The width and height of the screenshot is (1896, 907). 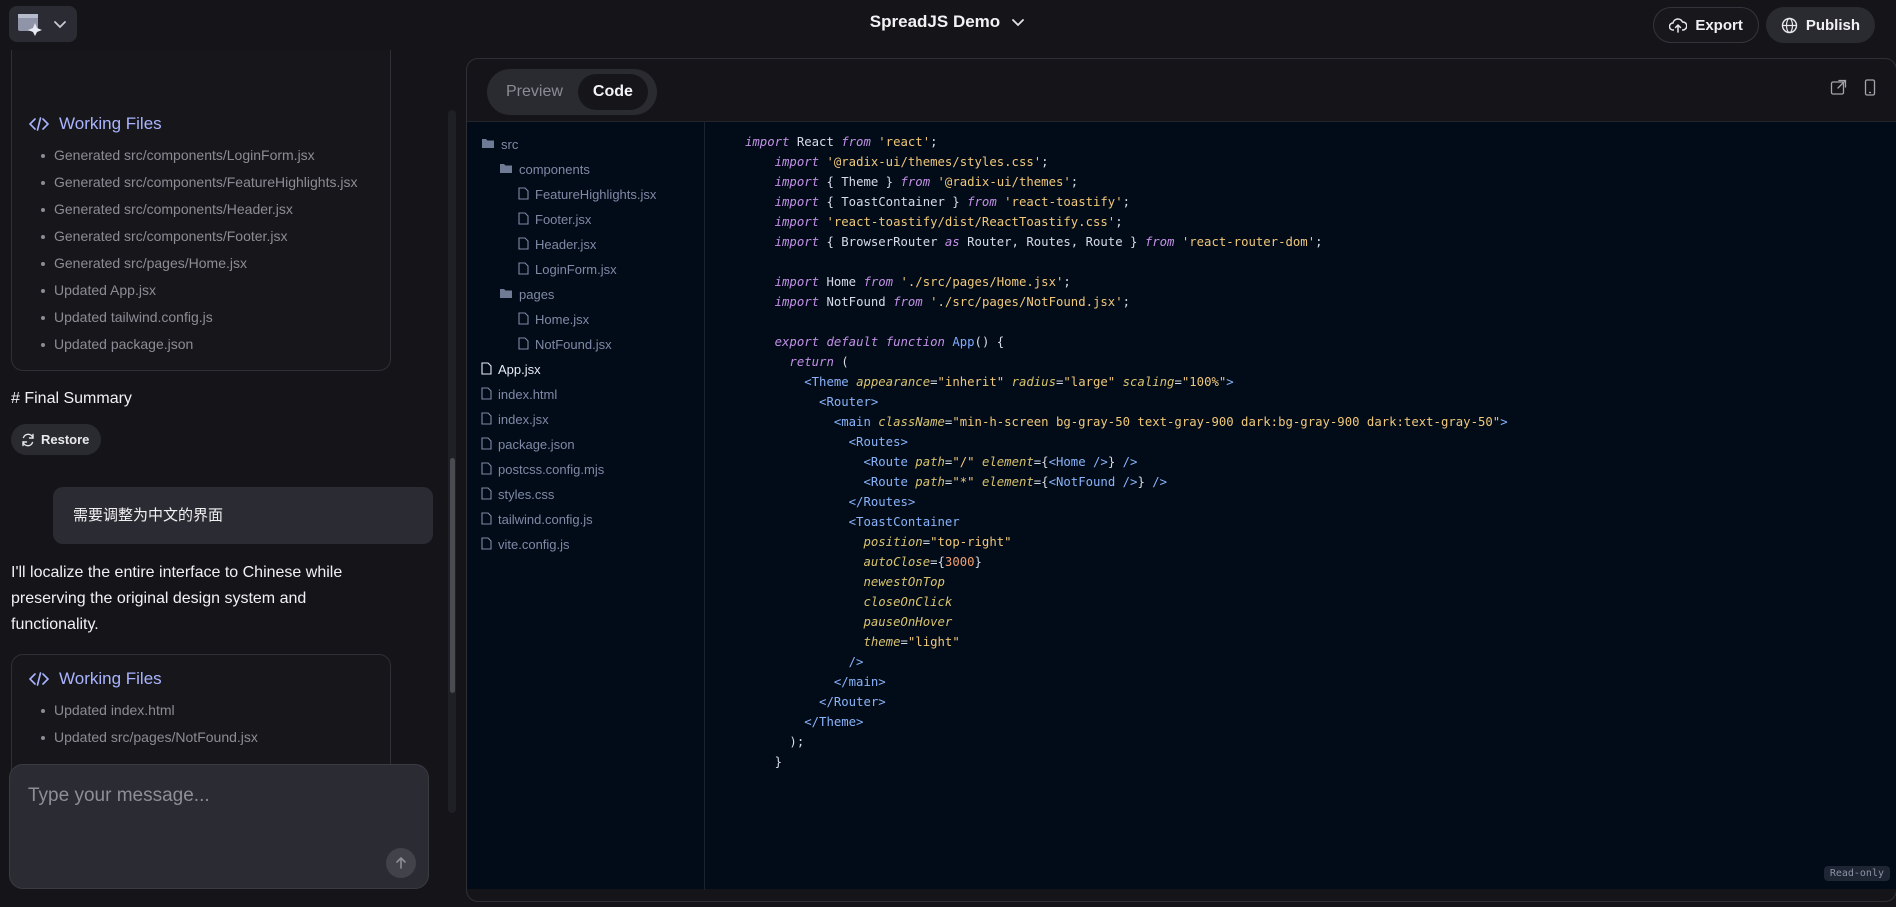 What do you see at coordinates (1033, 382) in the screenshot?
I see `code-token: radius` at bounding box center [1033, 382].